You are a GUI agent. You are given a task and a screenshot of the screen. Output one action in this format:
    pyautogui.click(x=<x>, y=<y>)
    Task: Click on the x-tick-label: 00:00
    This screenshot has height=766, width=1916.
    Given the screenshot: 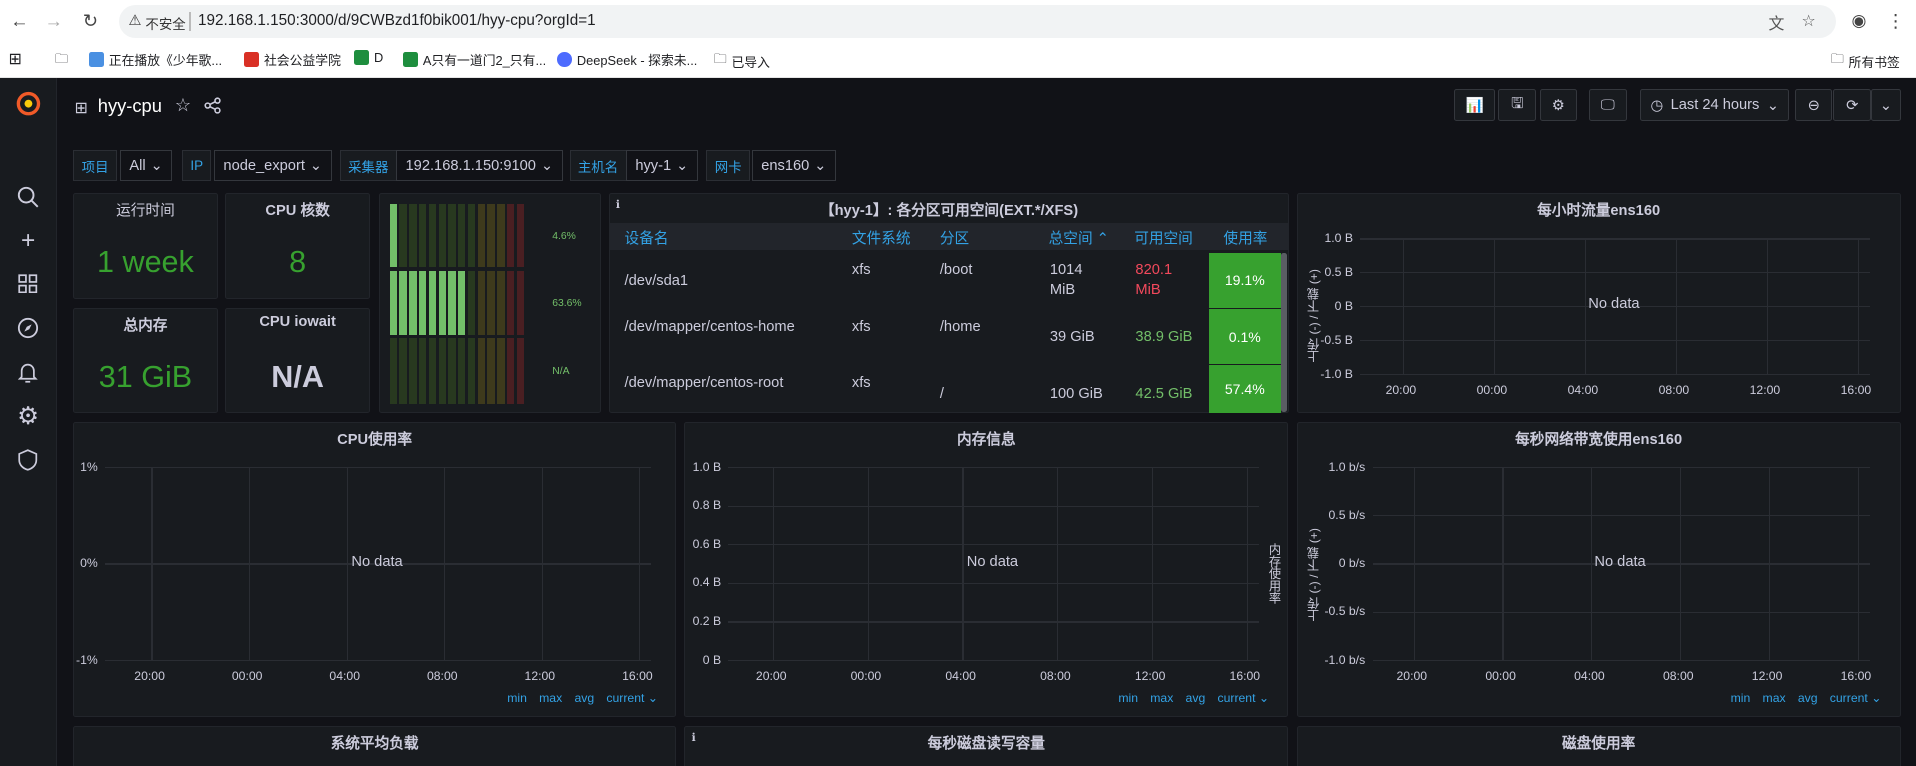 What is the action you would take?
    pyautogui.click(x=866, y=675)
    